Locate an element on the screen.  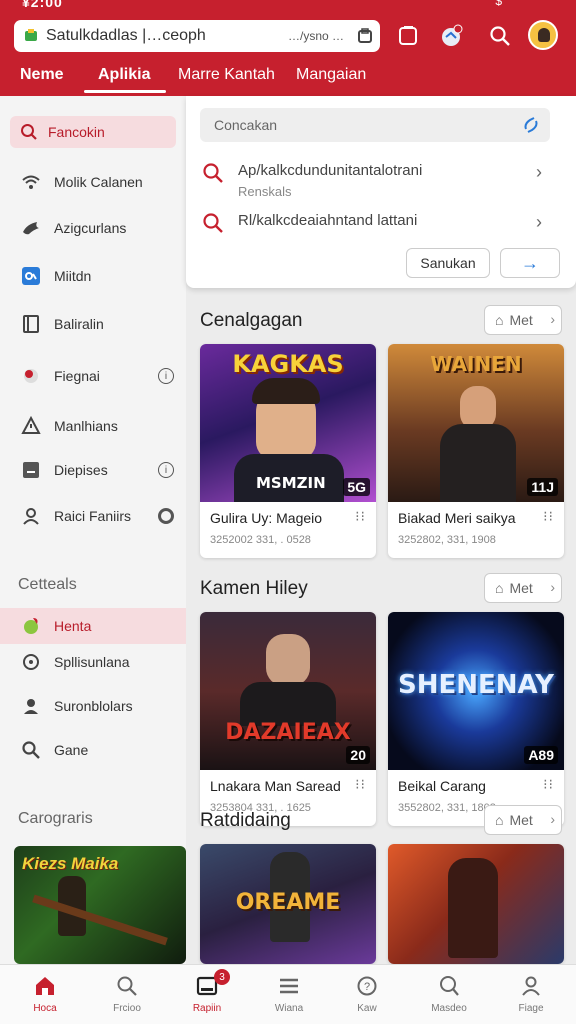
card-meta: 3252002 331, . 0528 is located at coordinates (260, 540).